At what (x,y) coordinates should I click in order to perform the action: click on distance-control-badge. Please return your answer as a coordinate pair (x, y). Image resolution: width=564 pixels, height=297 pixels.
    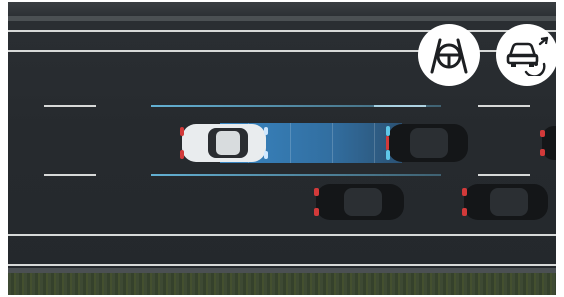
    Looking at the image, I should click on (526, 55).